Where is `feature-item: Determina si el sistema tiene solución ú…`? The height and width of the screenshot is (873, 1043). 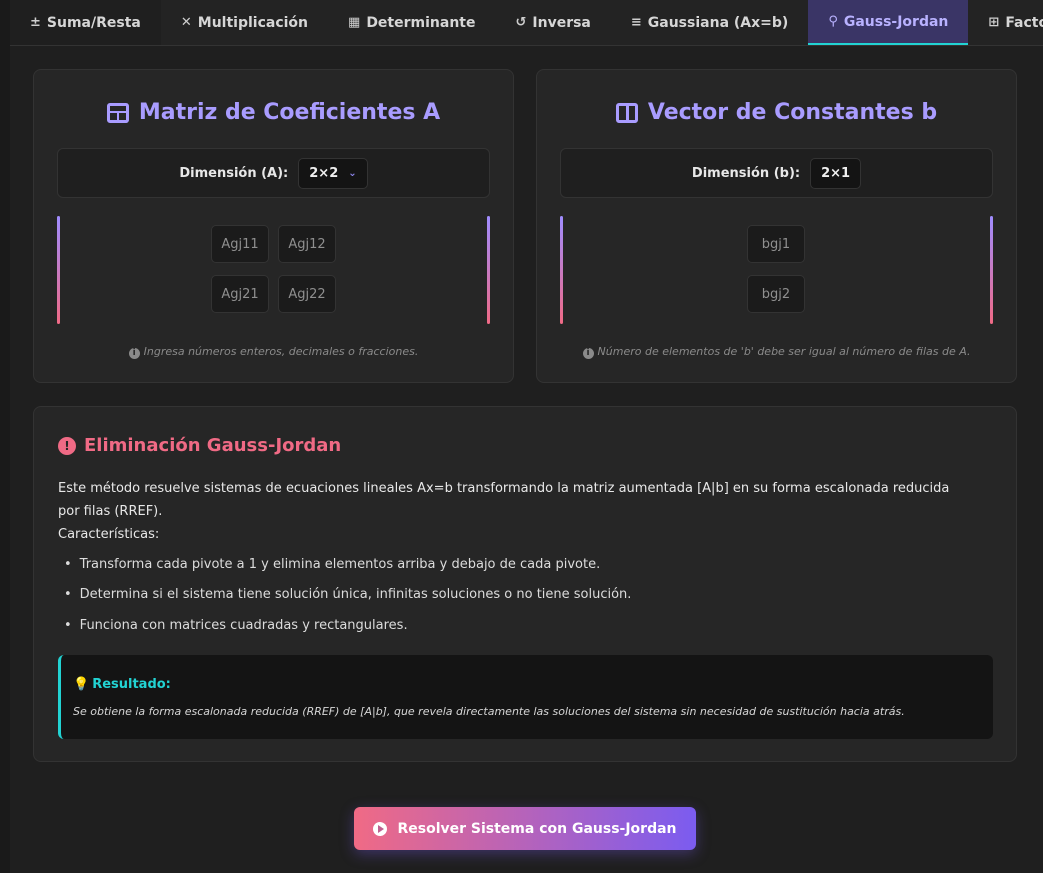 feature-item: Determina si el sistema tiene solución ú… is located at coordinates (348, 594).